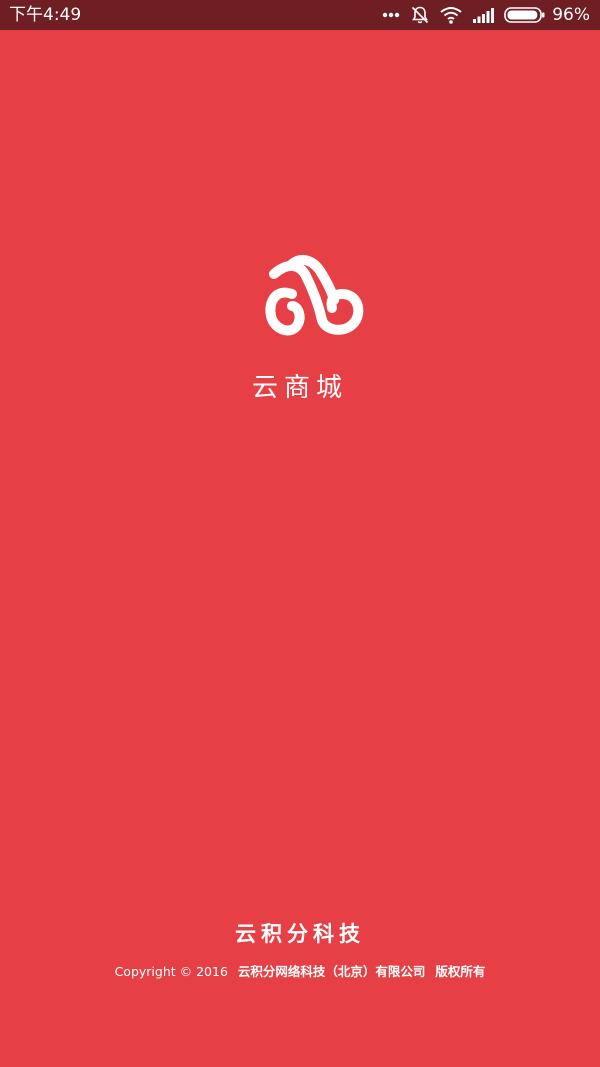  What do you see at coordinates (525, 15) in the screenshot?
I see `battery-icon` at bounding box center [525, 15].